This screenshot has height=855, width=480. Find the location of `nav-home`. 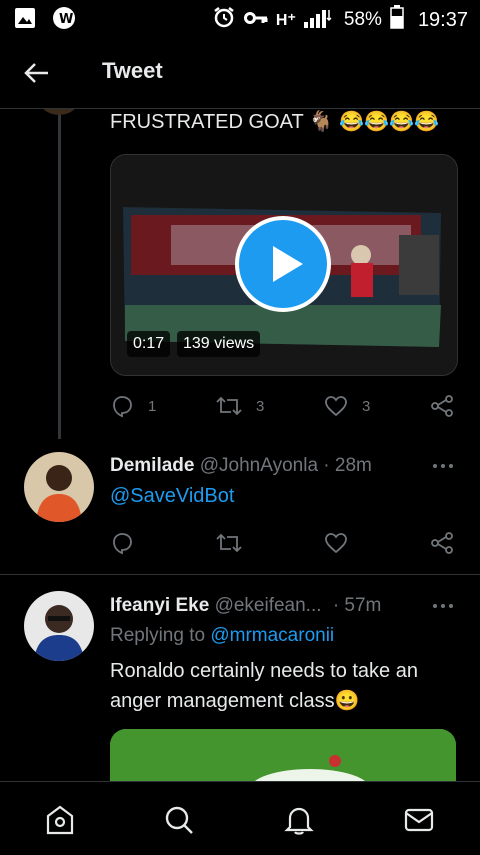

nav-home is located at coordinates (60, 820).